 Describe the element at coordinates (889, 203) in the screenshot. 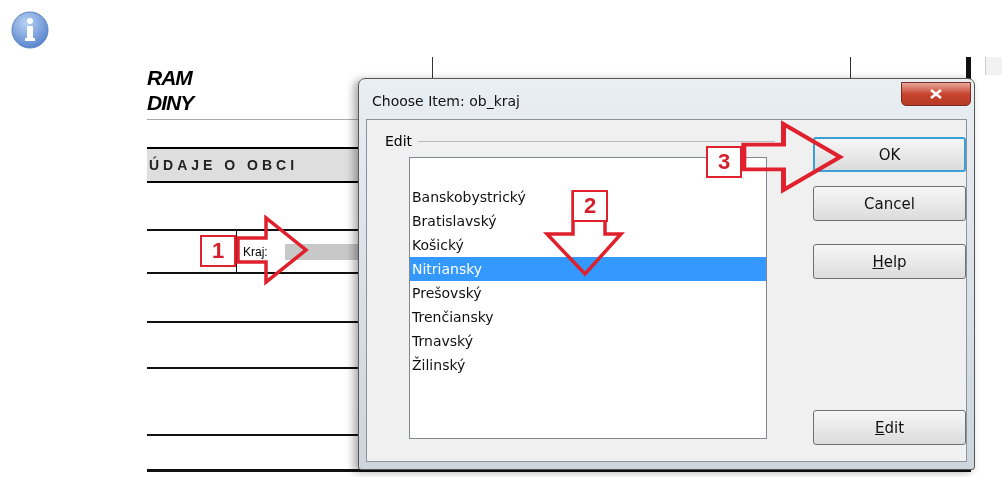

I see `dialog-button: Cancel` at that location.